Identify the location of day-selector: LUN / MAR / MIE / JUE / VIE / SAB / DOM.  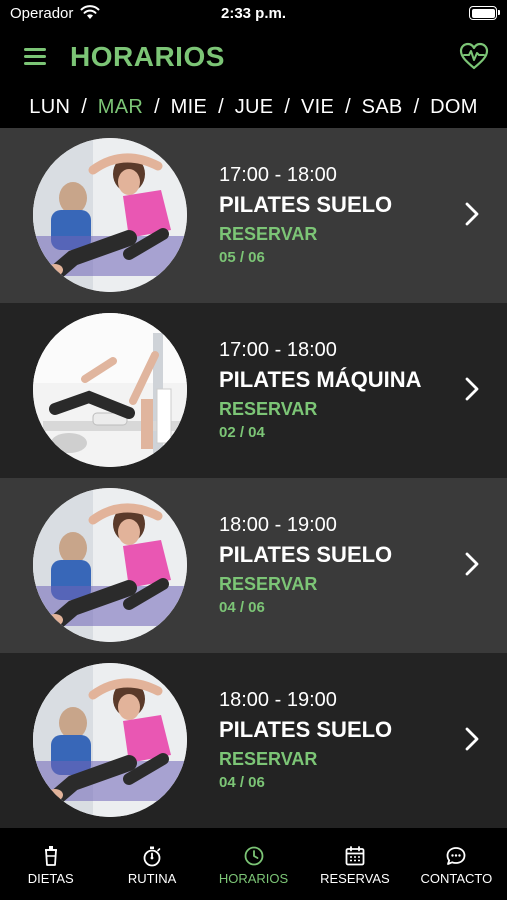
(253, 107).